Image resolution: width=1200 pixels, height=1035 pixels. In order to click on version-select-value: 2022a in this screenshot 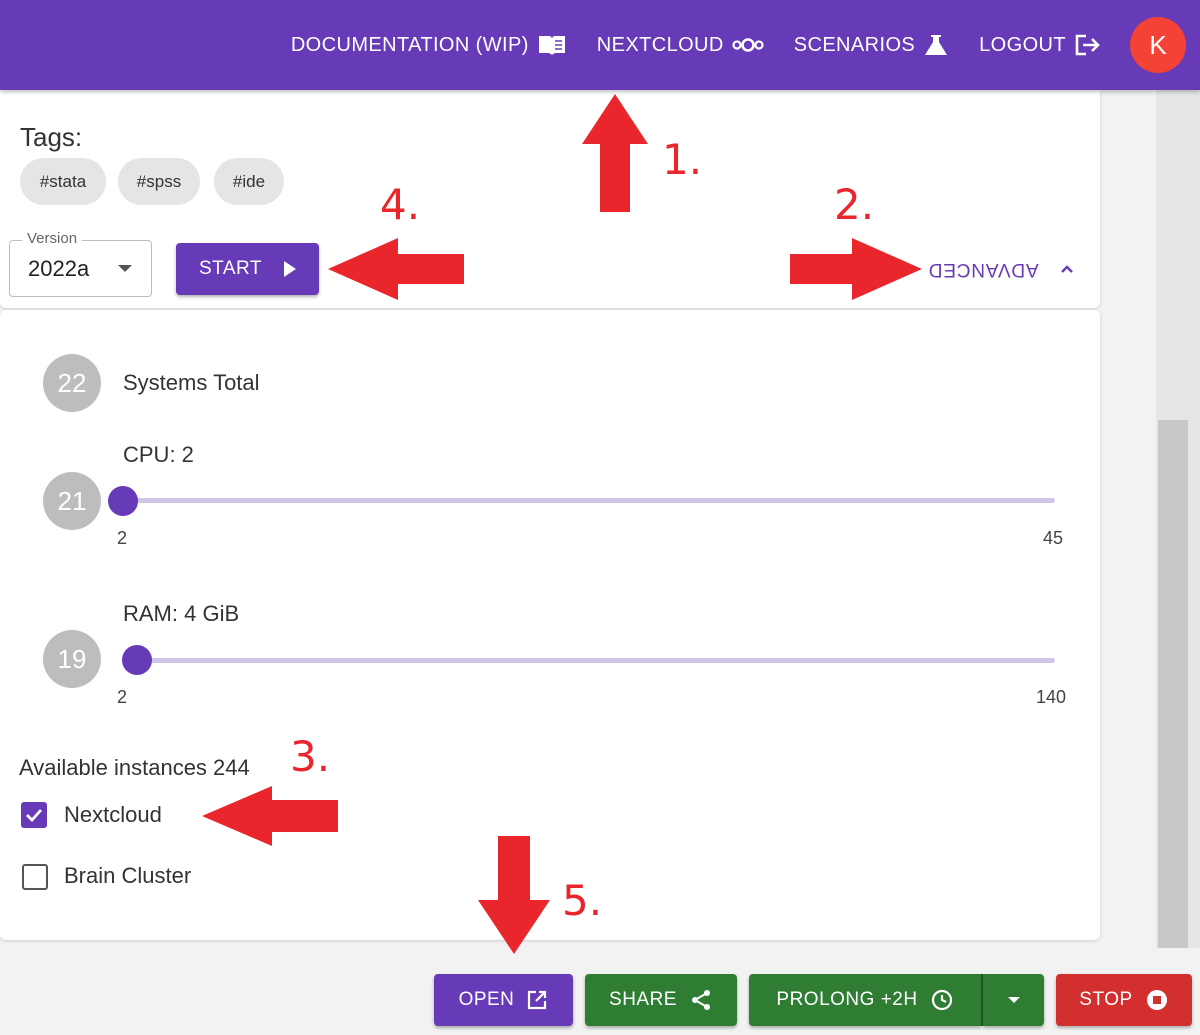, I will do `click(59, 268)`.